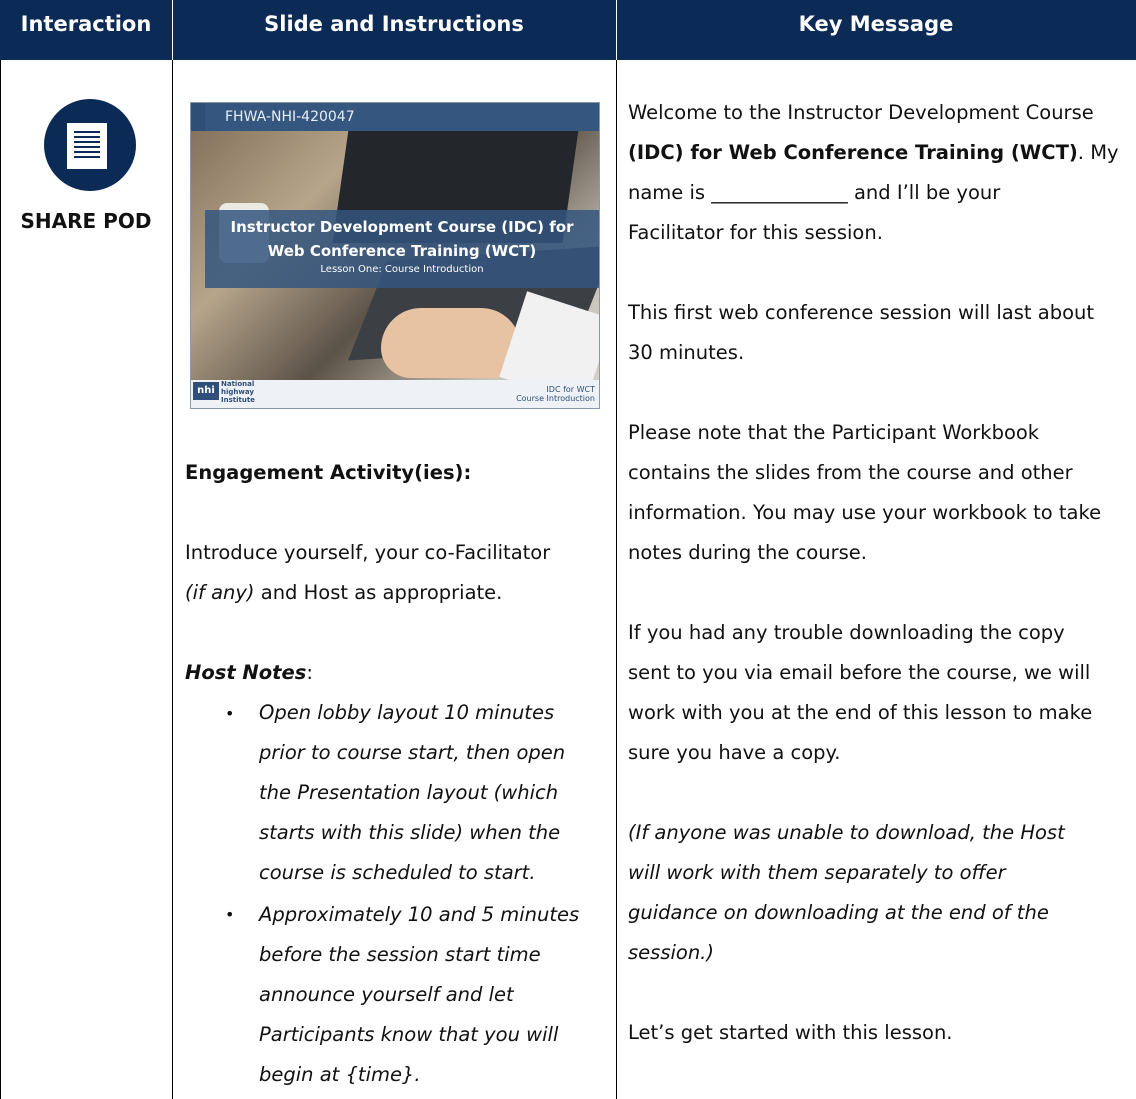 This screenshot has height=1099, width=1136. Describe the element at coordinates (876, 24) in the screenshot. I see `header-key-message: Key Message` at that location.